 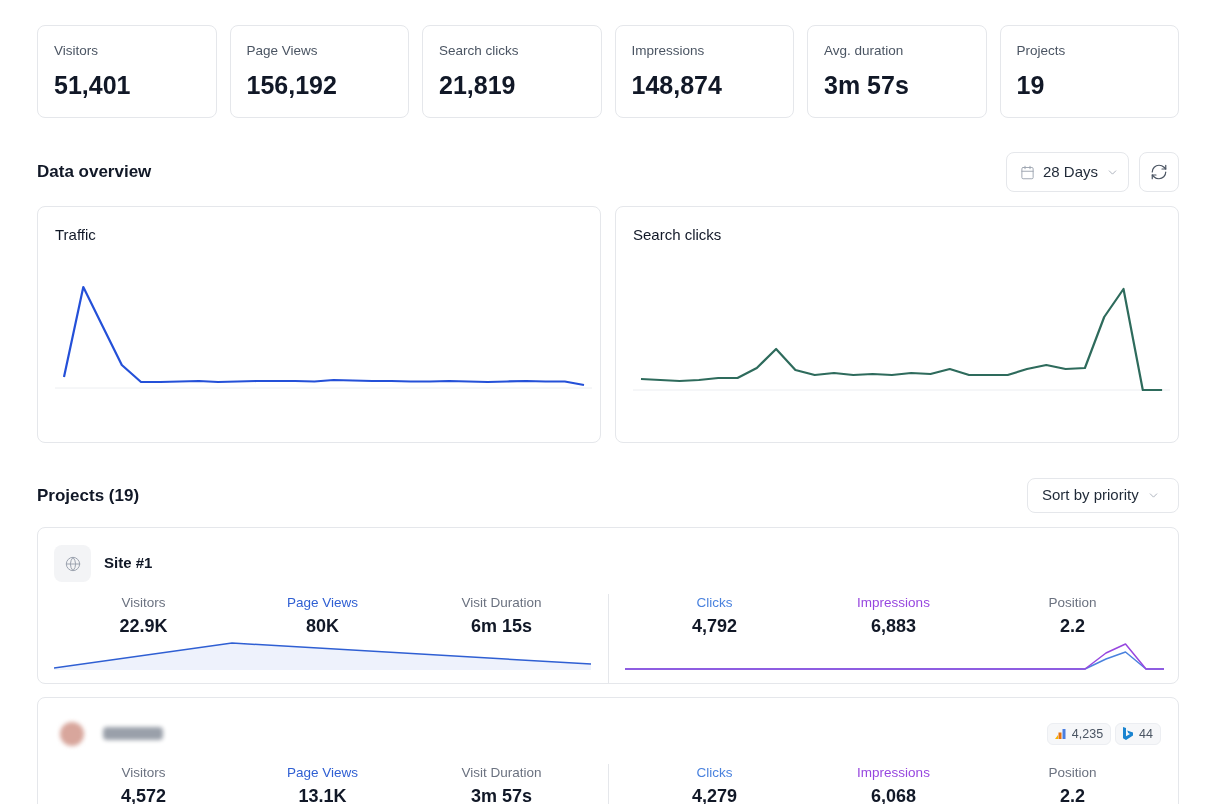 I want to click on count-text: 44, so click(x=1146, y=733).